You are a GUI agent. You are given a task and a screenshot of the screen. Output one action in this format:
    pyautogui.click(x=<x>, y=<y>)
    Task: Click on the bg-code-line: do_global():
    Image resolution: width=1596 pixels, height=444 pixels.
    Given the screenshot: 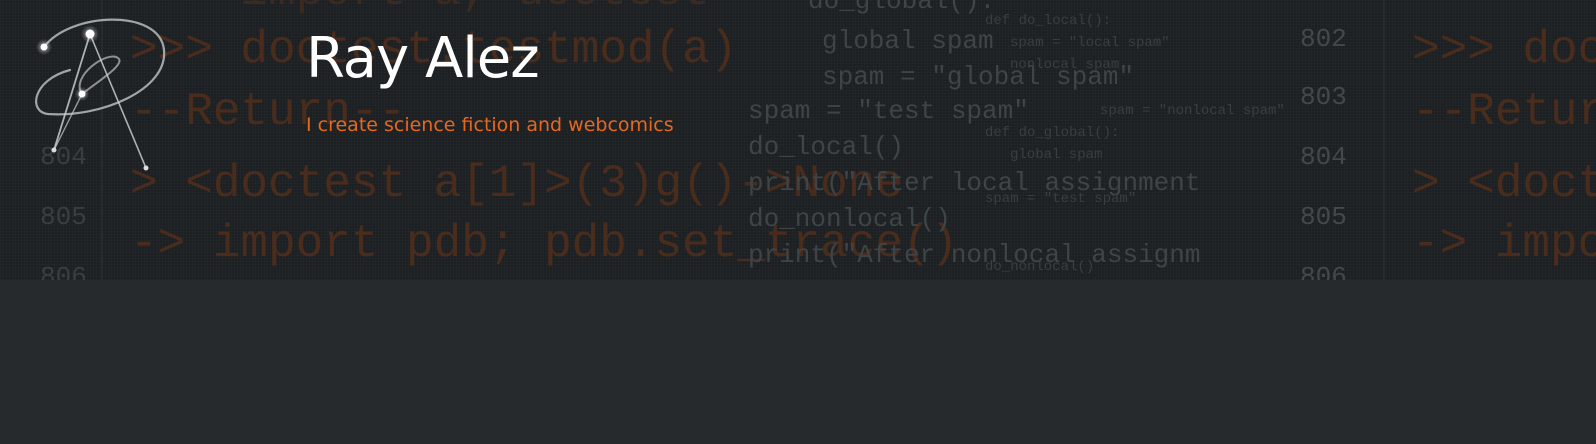 What is the action you would take?
    pyautogui.click(x=901, y=8)
    